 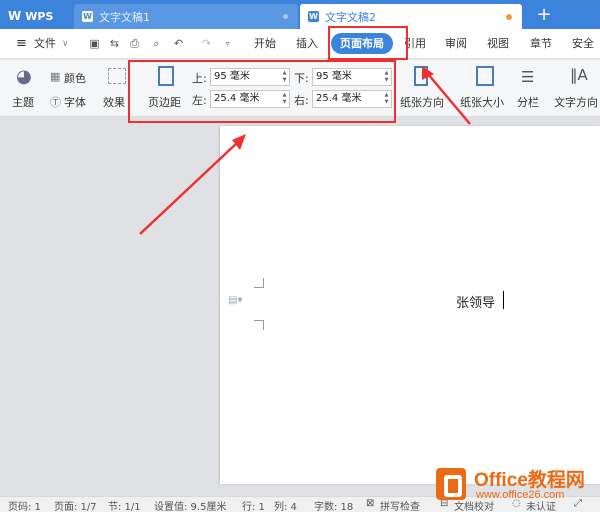 I want to click on status-row: 行: 1, so click(x=253, y=507).